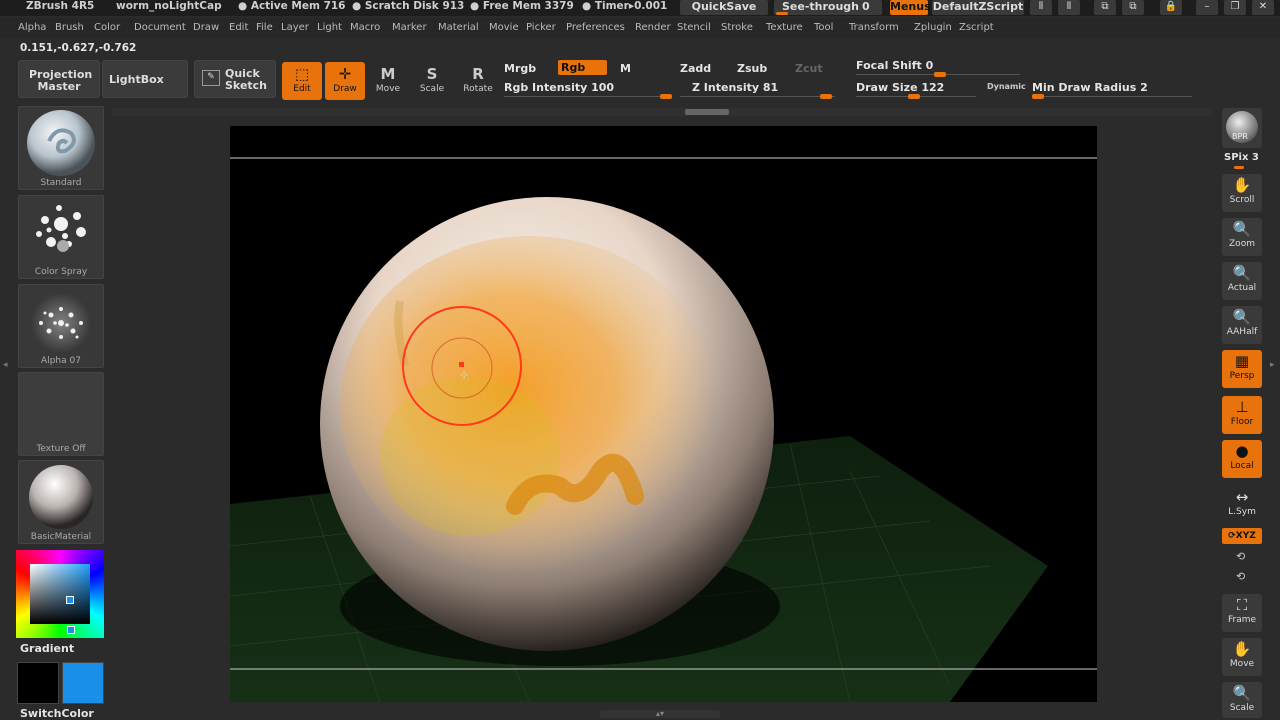  Describe the element at coordinates (206, 27) in the screenshot. I see `menu-draw: Draw` at that location.